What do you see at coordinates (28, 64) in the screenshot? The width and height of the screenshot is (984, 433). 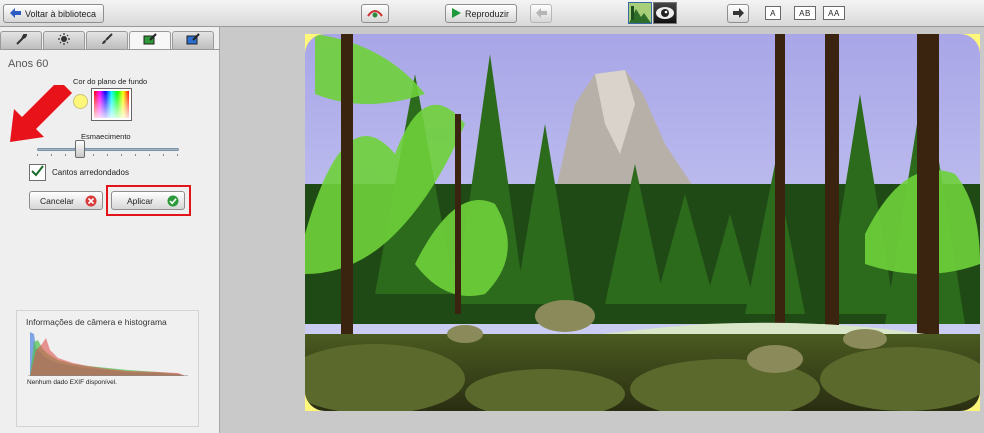 I see `effect-title: Anos 60` at bounding box center [28, 64].